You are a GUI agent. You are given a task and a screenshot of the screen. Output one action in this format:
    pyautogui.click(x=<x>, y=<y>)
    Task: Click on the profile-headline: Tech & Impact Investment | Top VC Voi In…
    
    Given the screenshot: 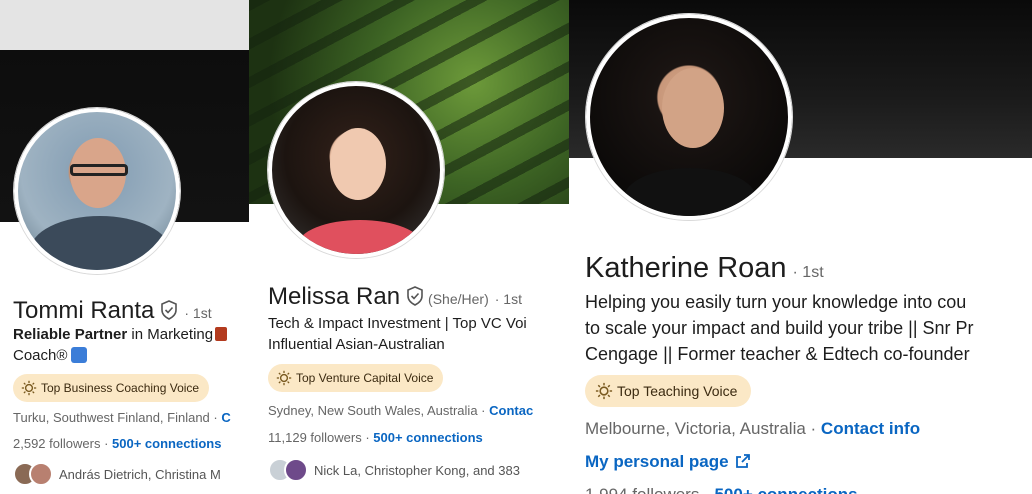 What is the action you would take?
    pyautogui.click(x=397, y=334)
    